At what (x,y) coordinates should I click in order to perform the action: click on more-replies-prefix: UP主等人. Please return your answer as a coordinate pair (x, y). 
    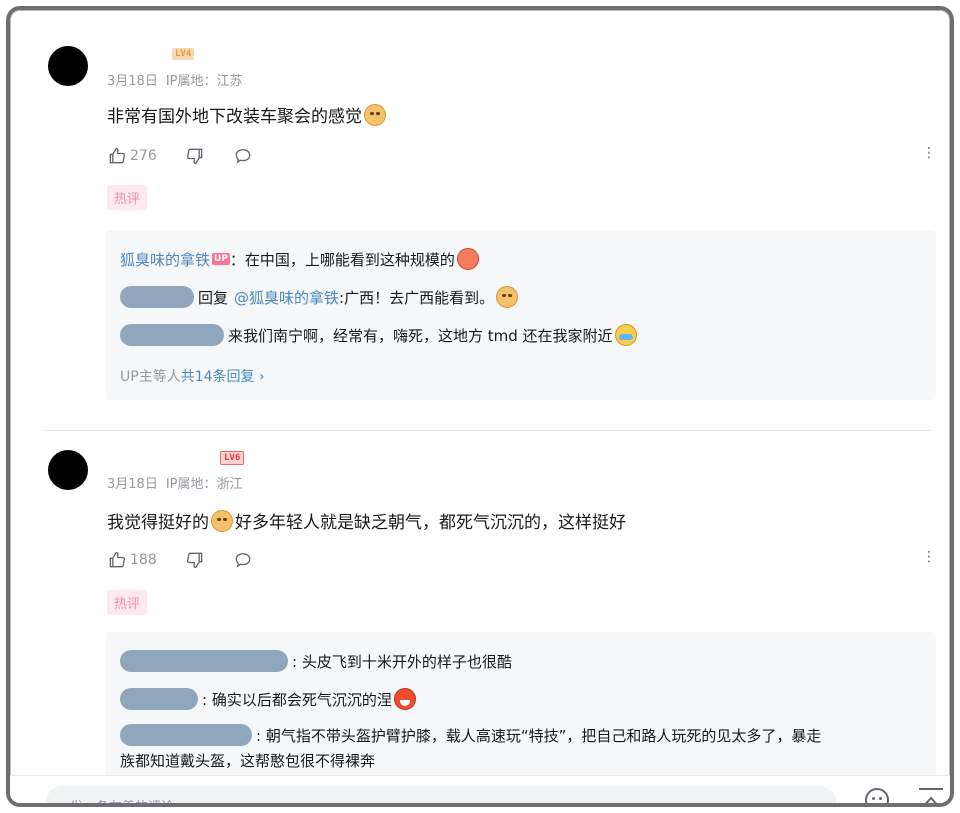
    Looking at the image, I should click on (150, 377).